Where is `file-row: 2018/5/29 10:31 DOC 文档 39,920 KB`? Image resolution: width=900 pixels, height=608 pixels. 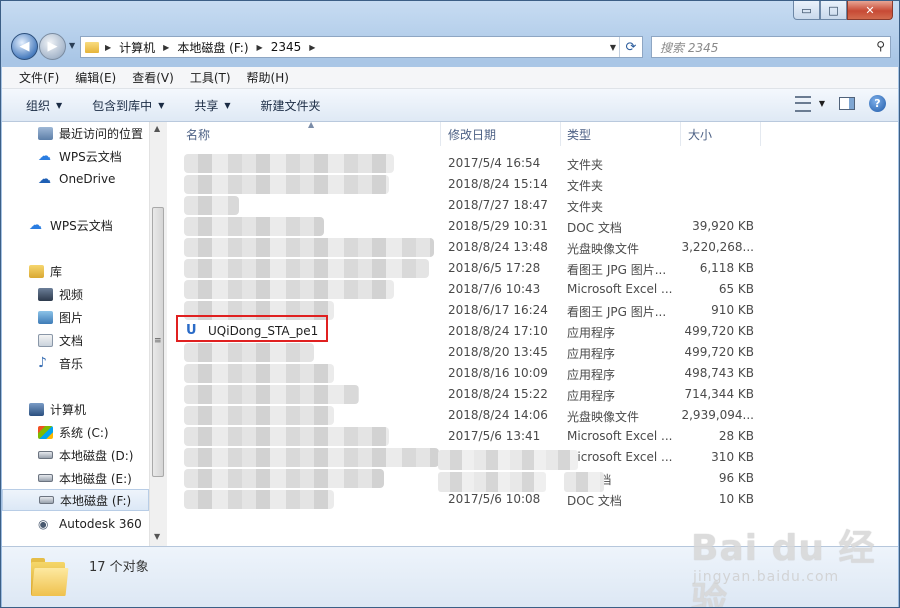 file-row: 2018/5/29 10:31 DOC 文档 39,920 KB is located at coordinates (468, 226).